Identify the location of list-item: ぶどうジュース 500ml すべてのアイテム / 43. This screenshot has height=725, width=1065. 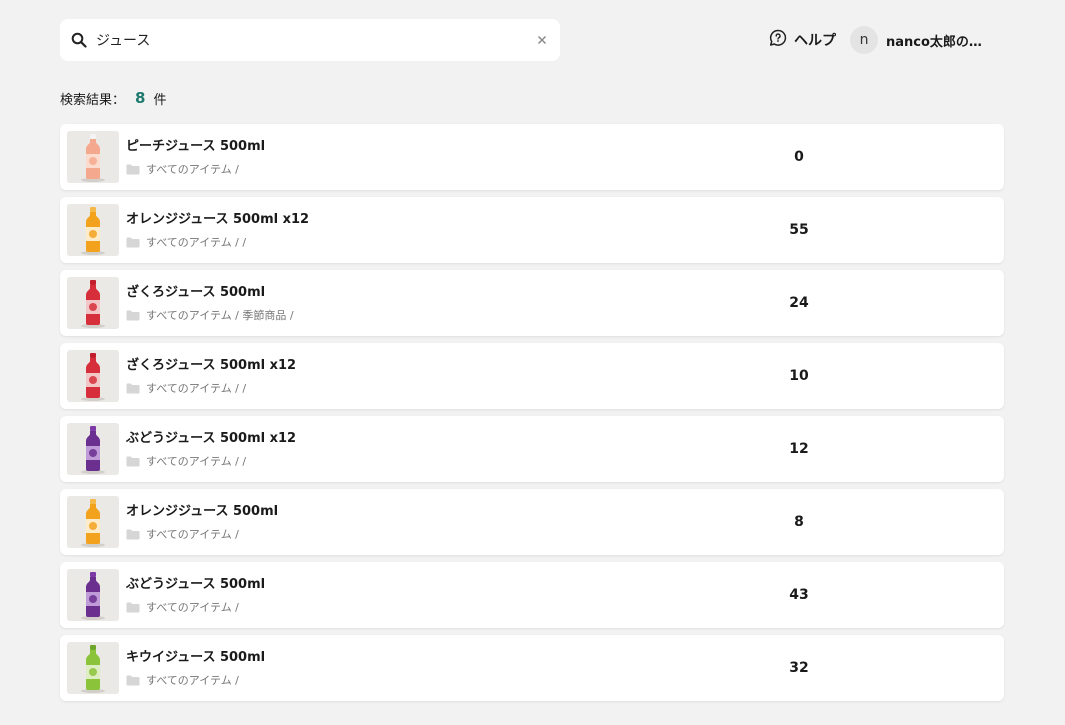
(532, 595).